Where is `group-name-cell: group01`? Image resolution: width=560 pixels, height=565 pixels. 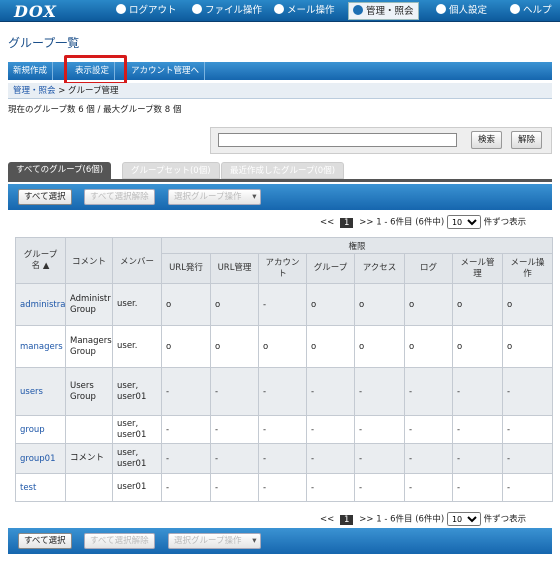 group-name-cell: group01 is located at coordinates (40, 458).